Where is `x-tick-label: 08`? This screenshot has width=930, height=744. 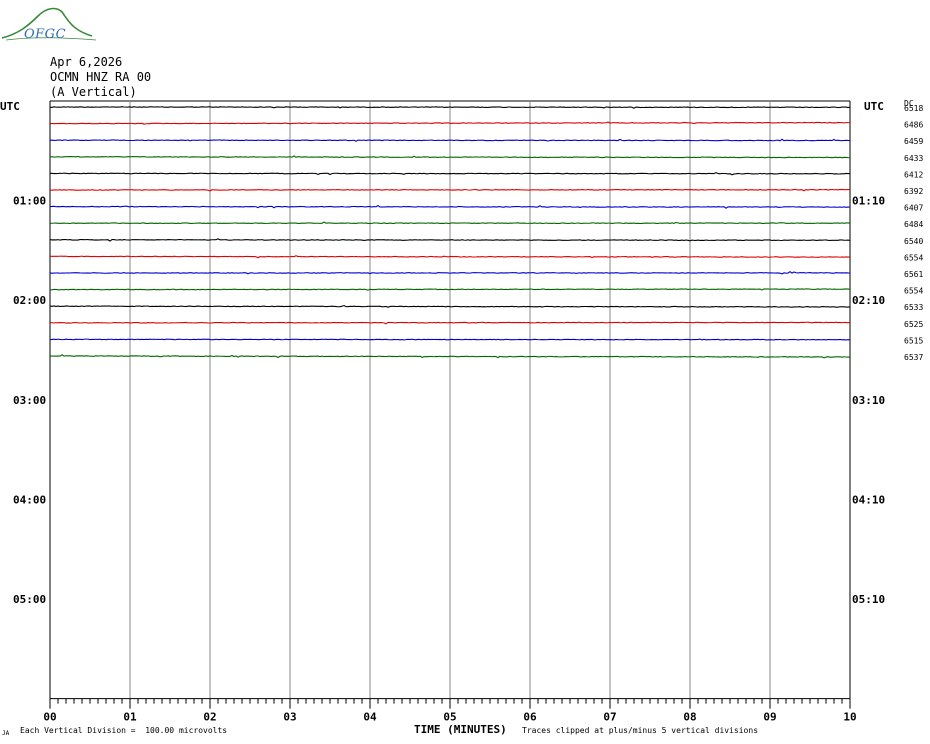 x-tick-label: 08 is located at coordinates (689, 717).